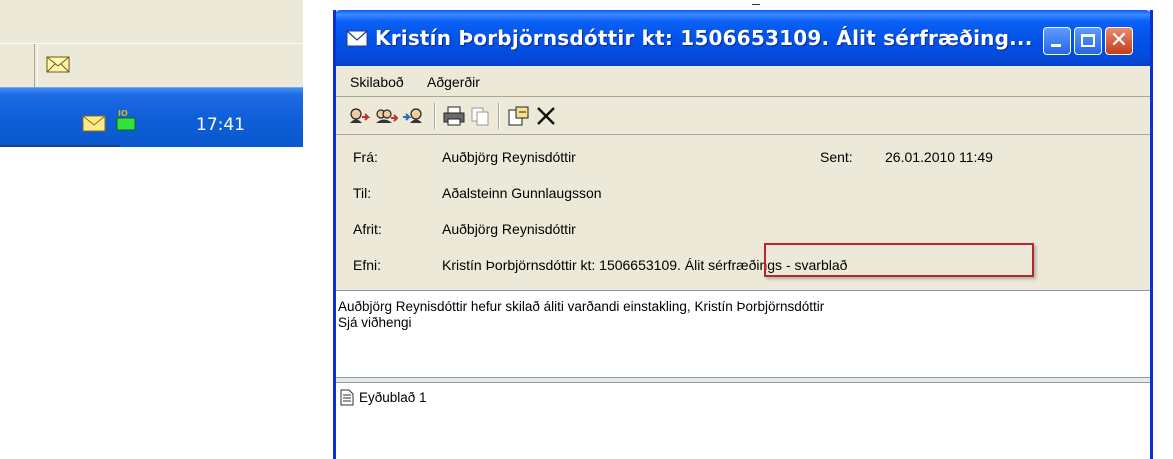 The image size is (1173, 459). What do you see at coordinates (377, 82) in the screenshot?
I see `menu-item-skilabod: Skilaboð` at bounding box center [377, 82].